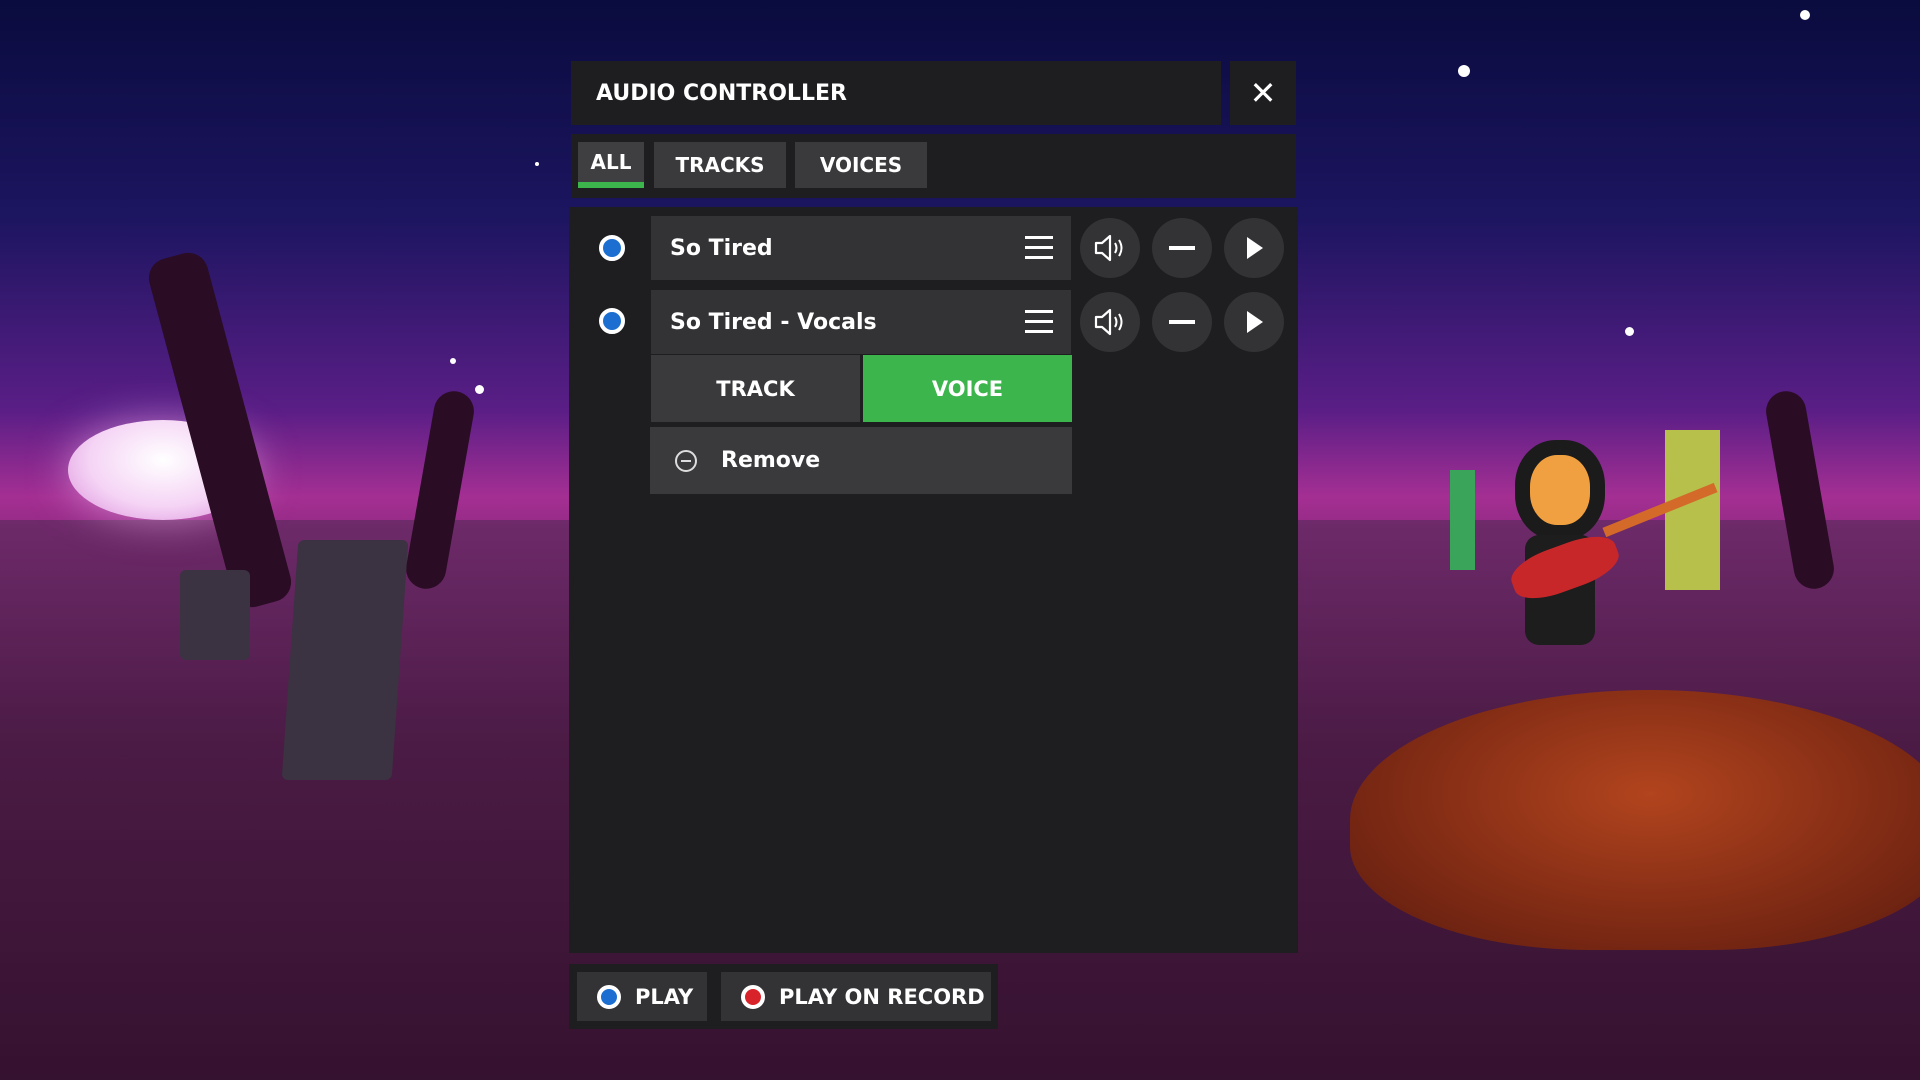  I want to click on close-icon: ✕, so click(1263, 93).